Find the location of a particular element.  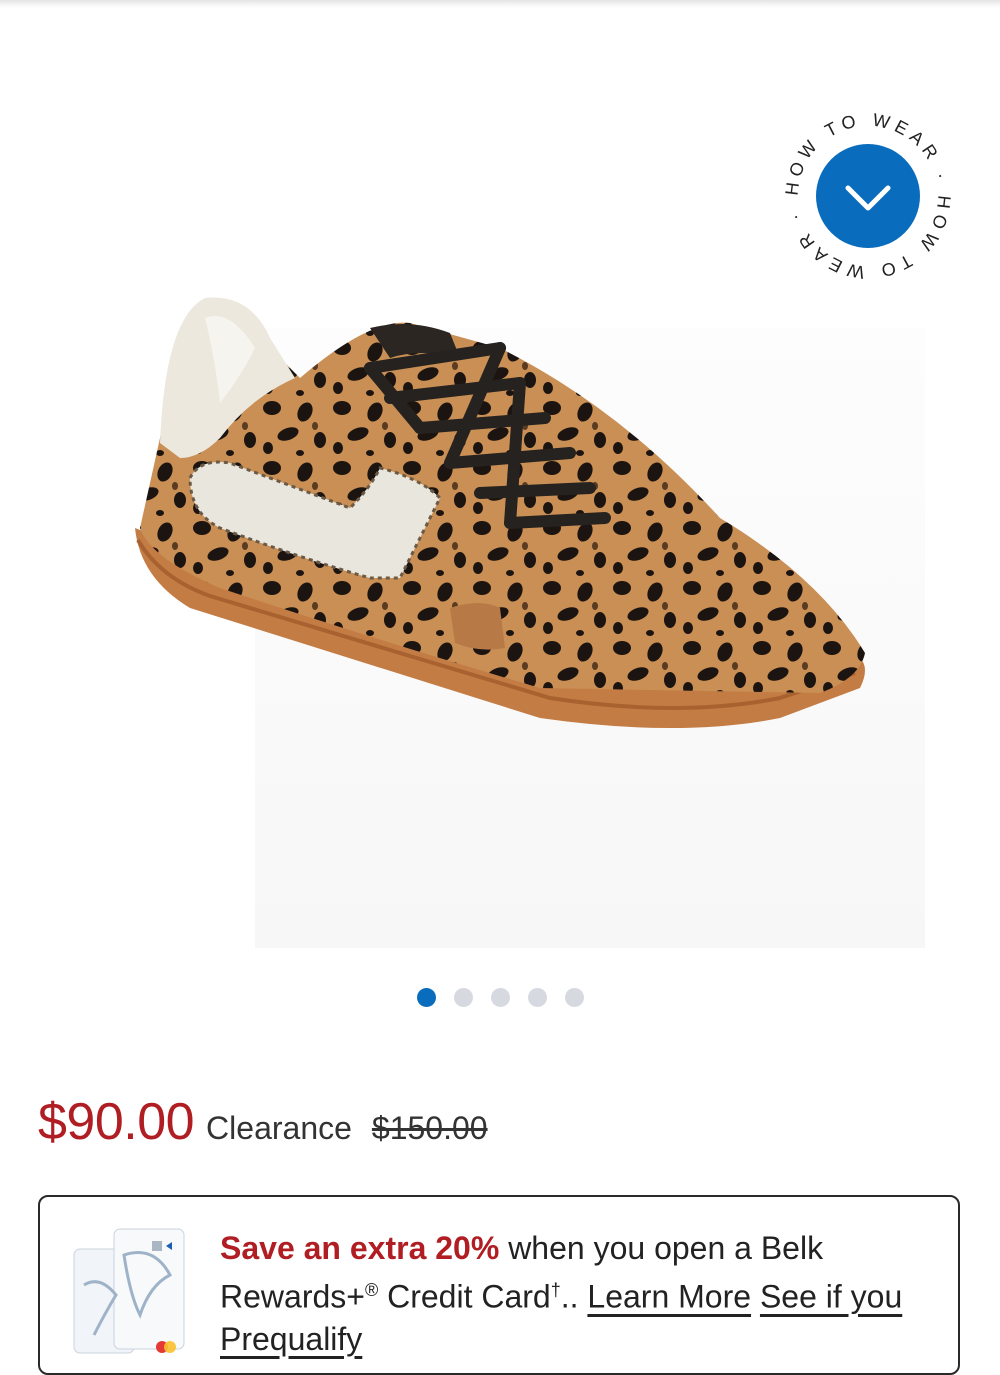

top-divider is located at coordinates (500, 4).